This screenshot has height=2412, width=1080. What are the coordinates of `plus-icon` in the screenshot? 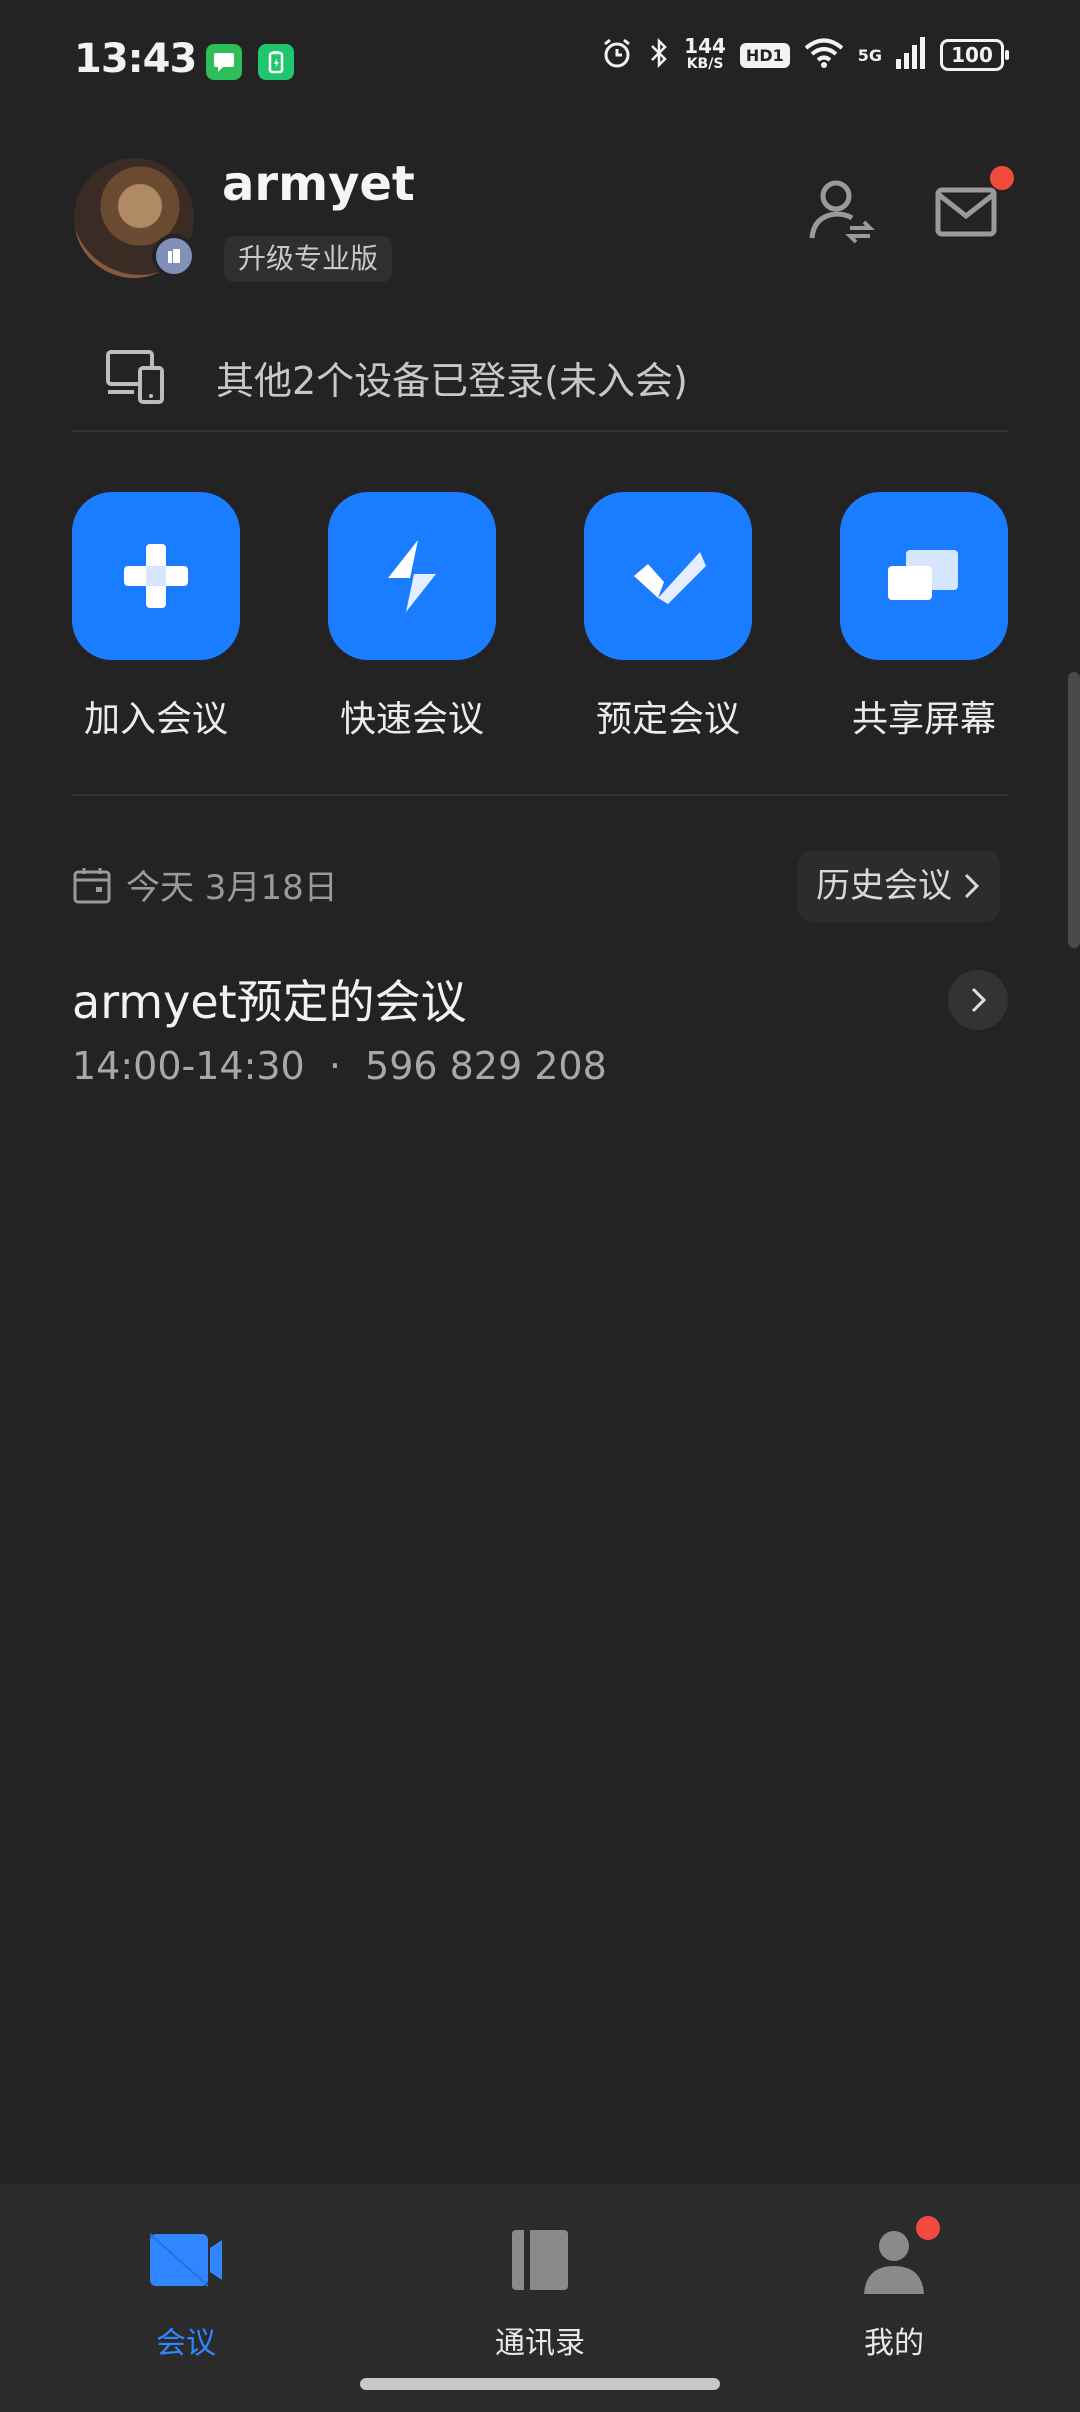 It's located at (156, 576).